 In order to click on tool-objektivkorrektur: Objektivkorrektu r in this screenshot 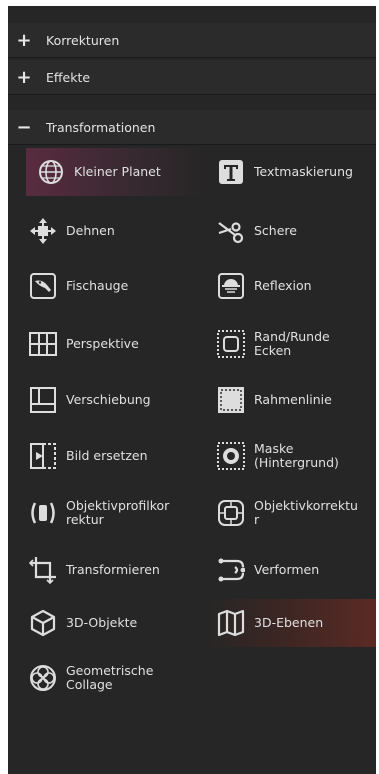, I will do `click(292, 513)`.